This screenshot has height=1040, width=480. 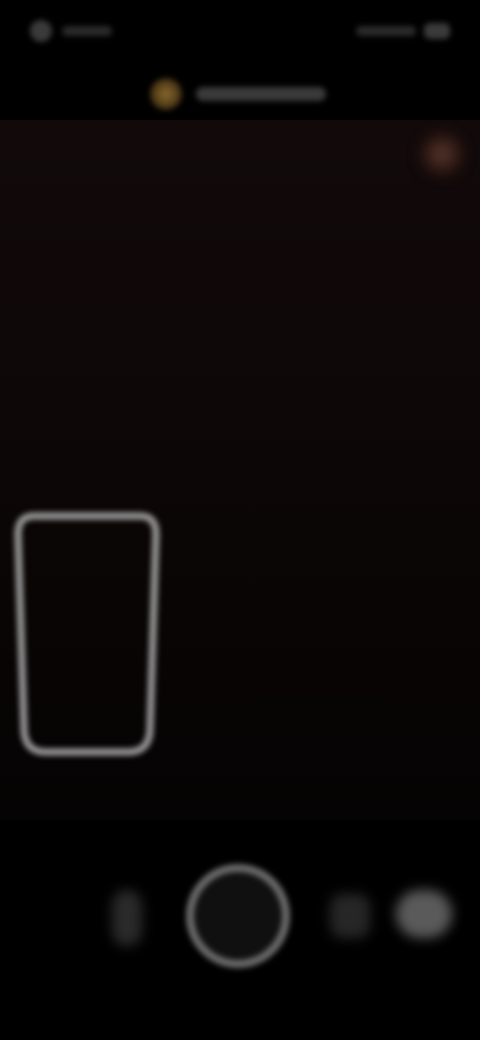 I want to click on switch-mode-icon, so click(x=350, y=916).